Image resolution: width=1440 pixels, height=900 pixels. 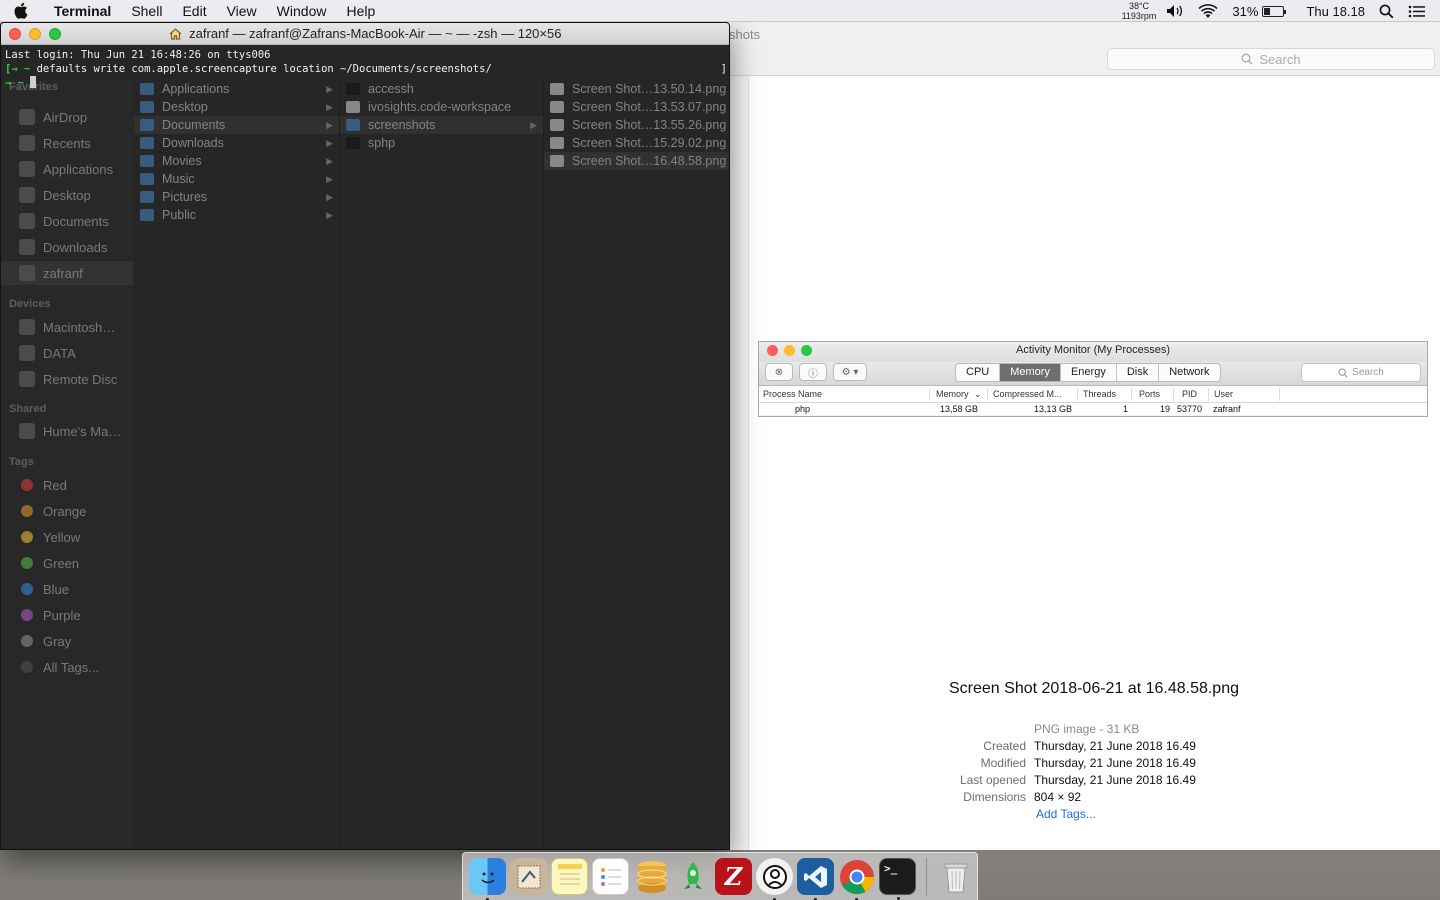 I want to click on desktop-icon, so click(x=27, y=195).